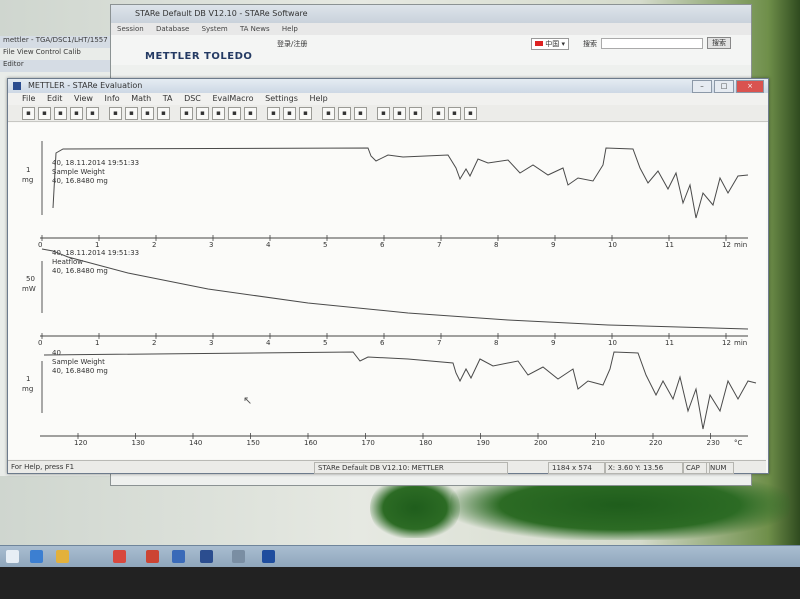 The width and height of the screenshot is (800, 599). Describe the element at coordinates (80, 271) in the screenshot. I see `panel2-legend-line: 40, 16.8480 mg` at that location.